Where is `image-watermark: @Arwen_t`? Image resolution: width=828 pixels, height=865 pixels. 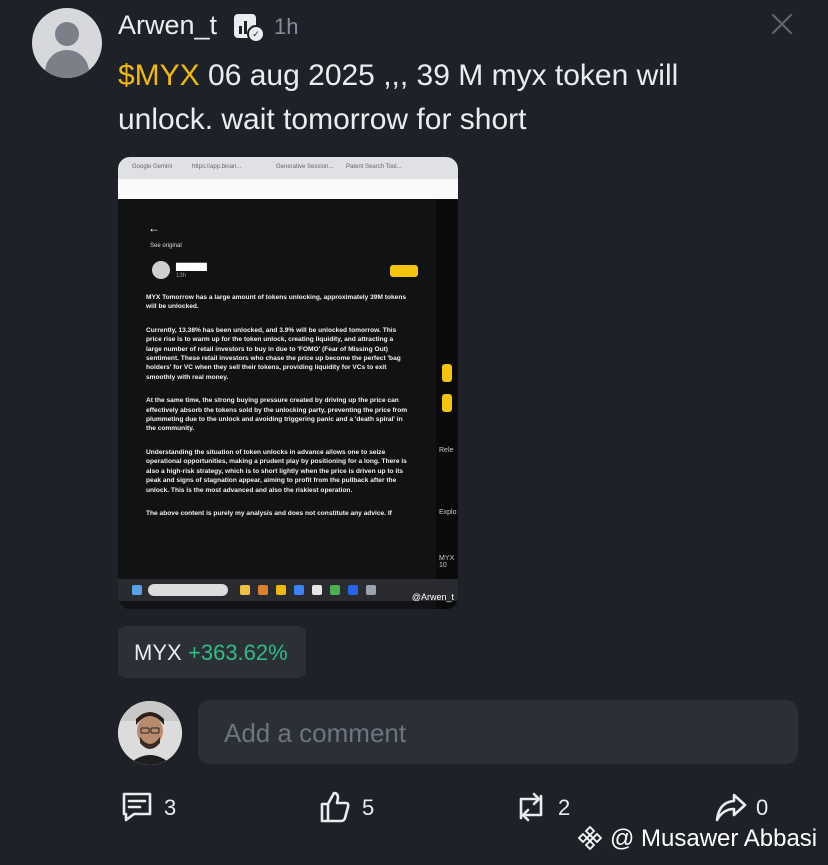
image-watermark: @Arwen_t is located at coordinates (432, 597).